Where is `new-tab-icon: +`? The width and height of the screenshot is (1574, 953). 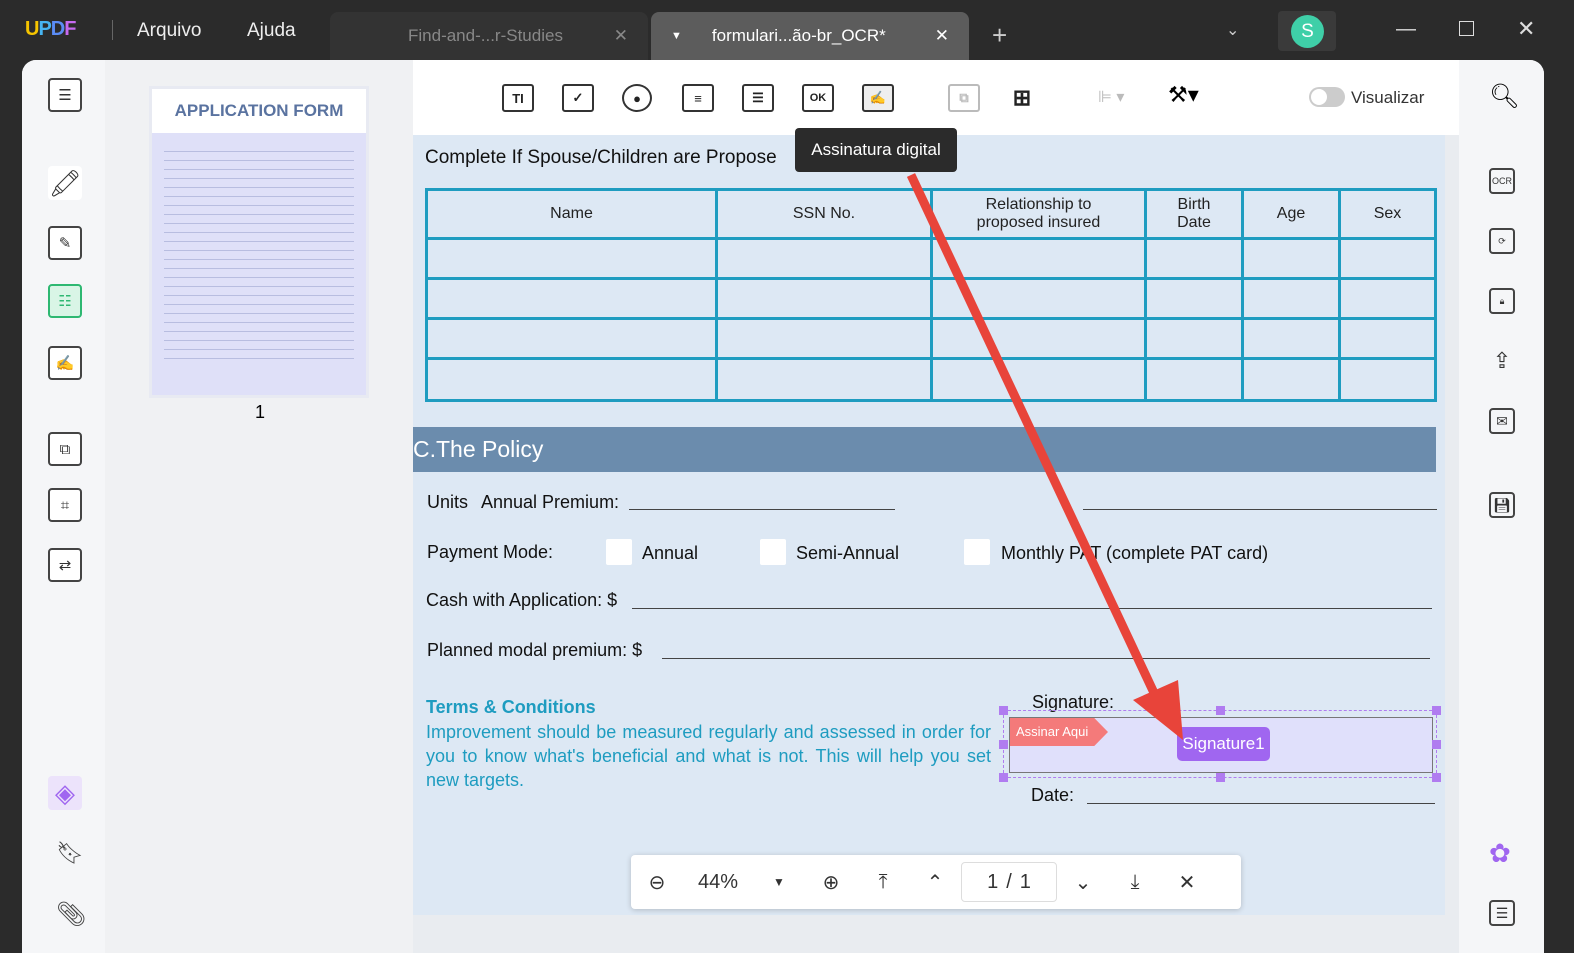
new-tab-icon: + is located at coordinates (999, 35).